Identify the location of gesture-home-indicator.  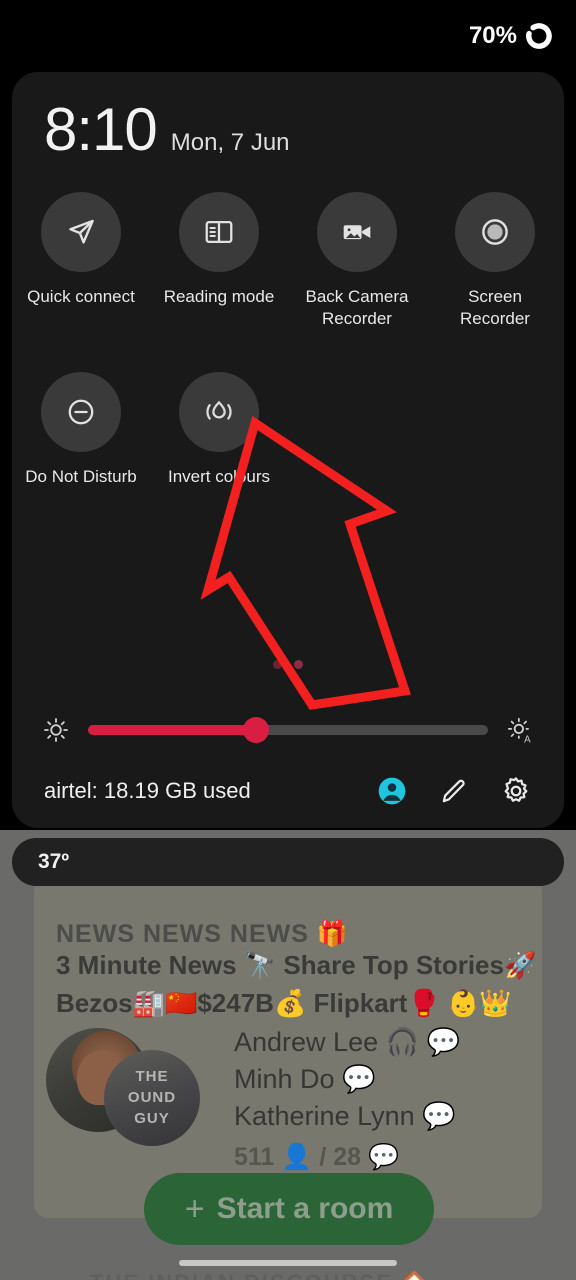
(288, 1263).